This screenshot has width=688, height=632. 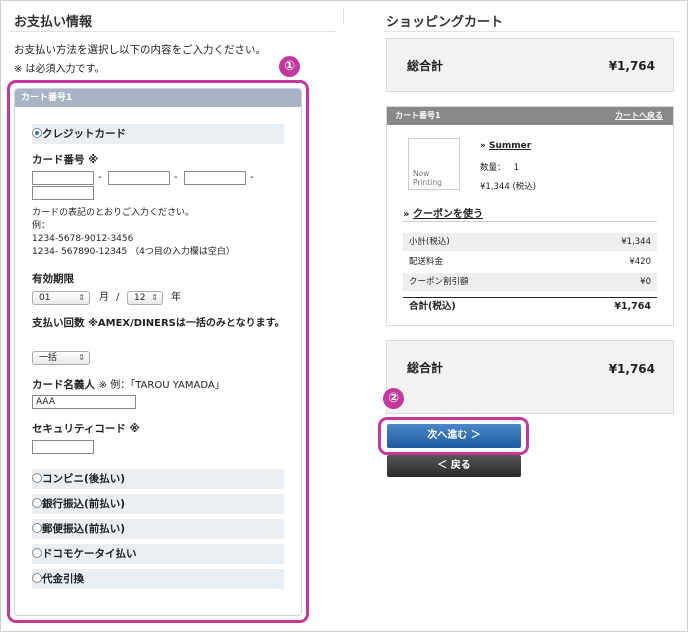 What do you see at coordinates (58, 323) in the screenshot?
I see `installment-title: 支払い回数` at bounding box center [58, 323].